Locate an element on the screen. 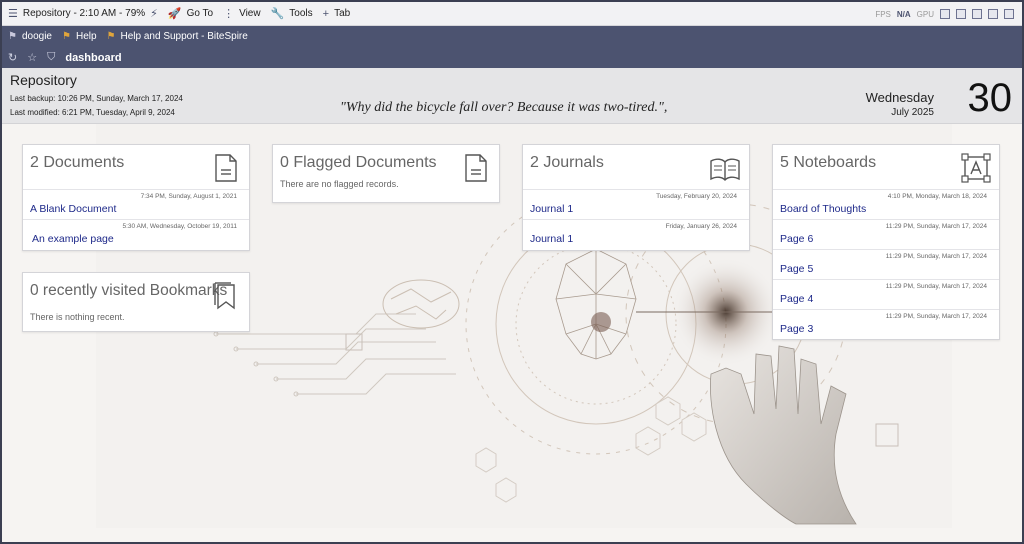 This screenshot has height=544, width=1024. close-window-icon is located at coordinates (1009, 14).